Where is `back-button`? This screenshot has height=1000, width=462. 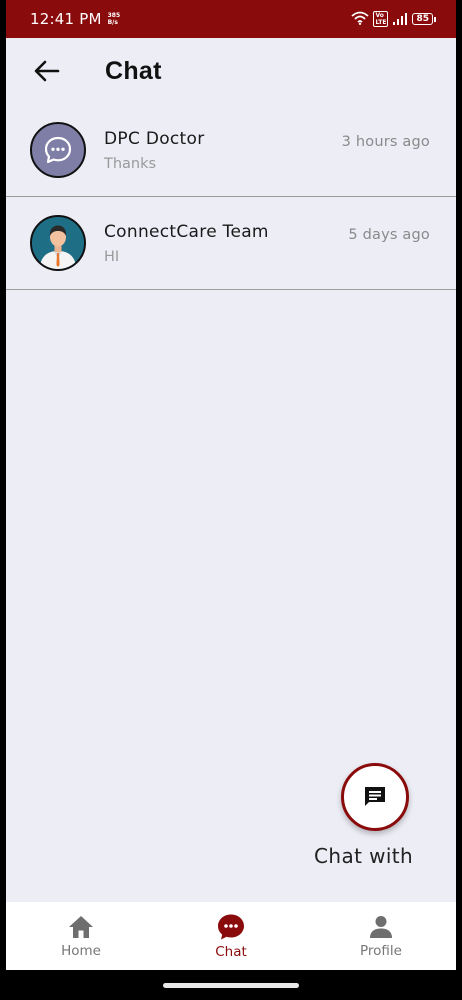
back-button is located at coordinates (47, 71).